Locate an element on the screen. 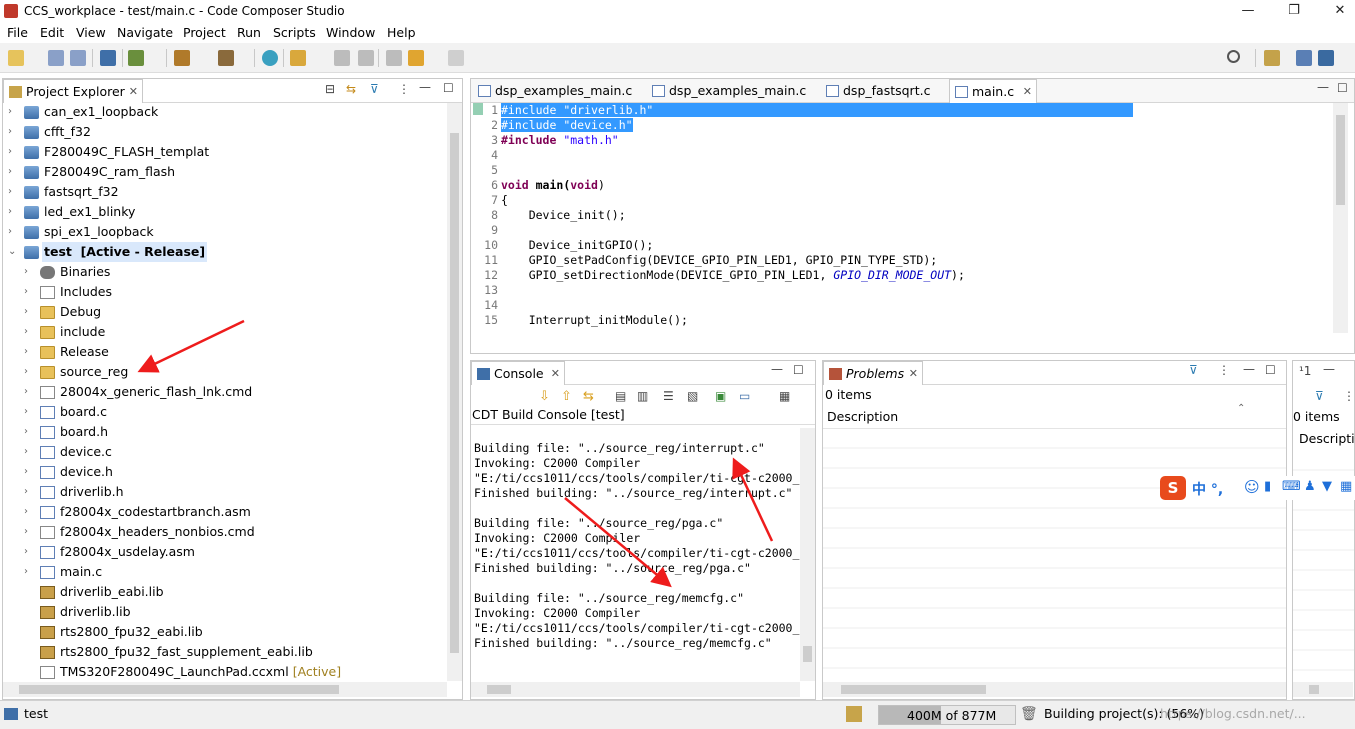 The height and width of the screenshot is (729, 1355). open-console-icon: ▣ is located at coordinates (720, 396).